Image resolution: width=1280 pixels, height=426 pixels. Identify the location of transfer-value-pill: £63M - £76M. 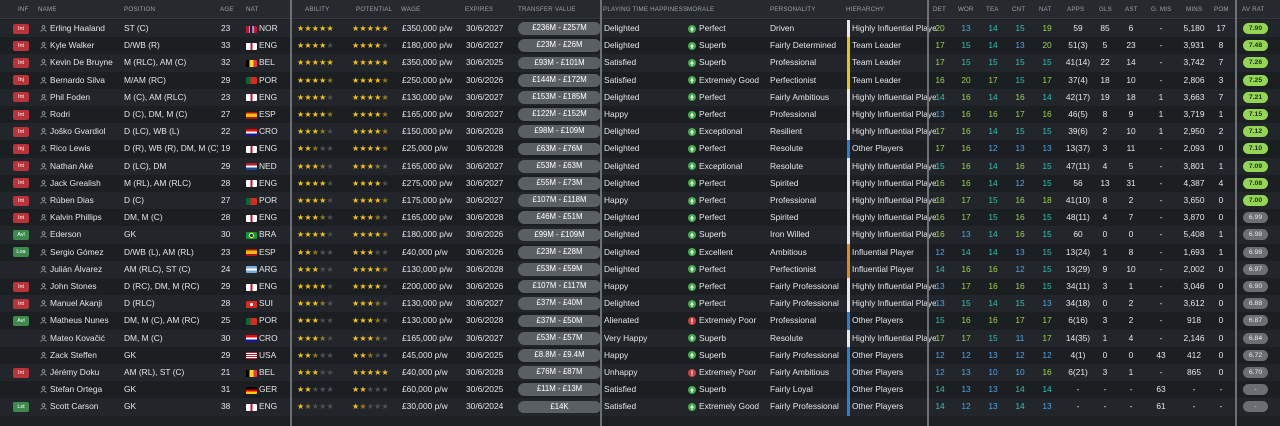
(559, 149).